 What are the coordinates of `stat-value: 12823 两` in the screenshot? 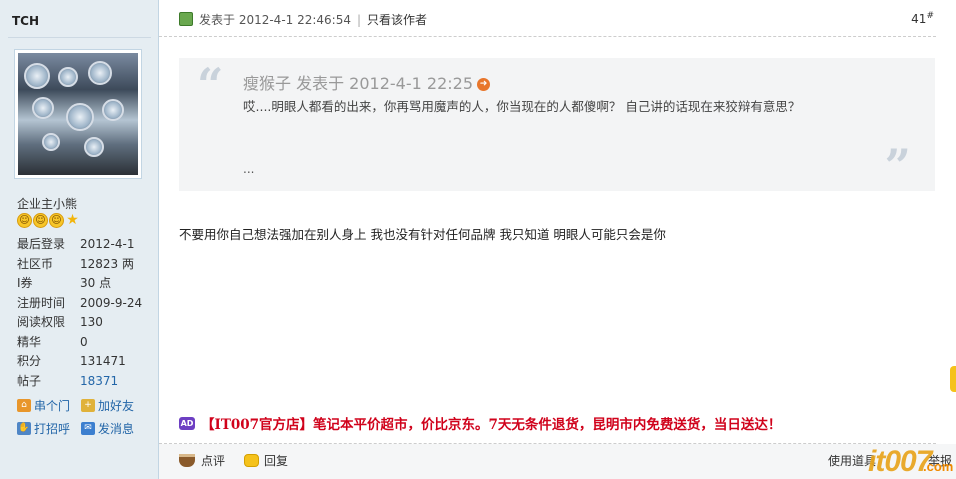 It's located at (107, 263).